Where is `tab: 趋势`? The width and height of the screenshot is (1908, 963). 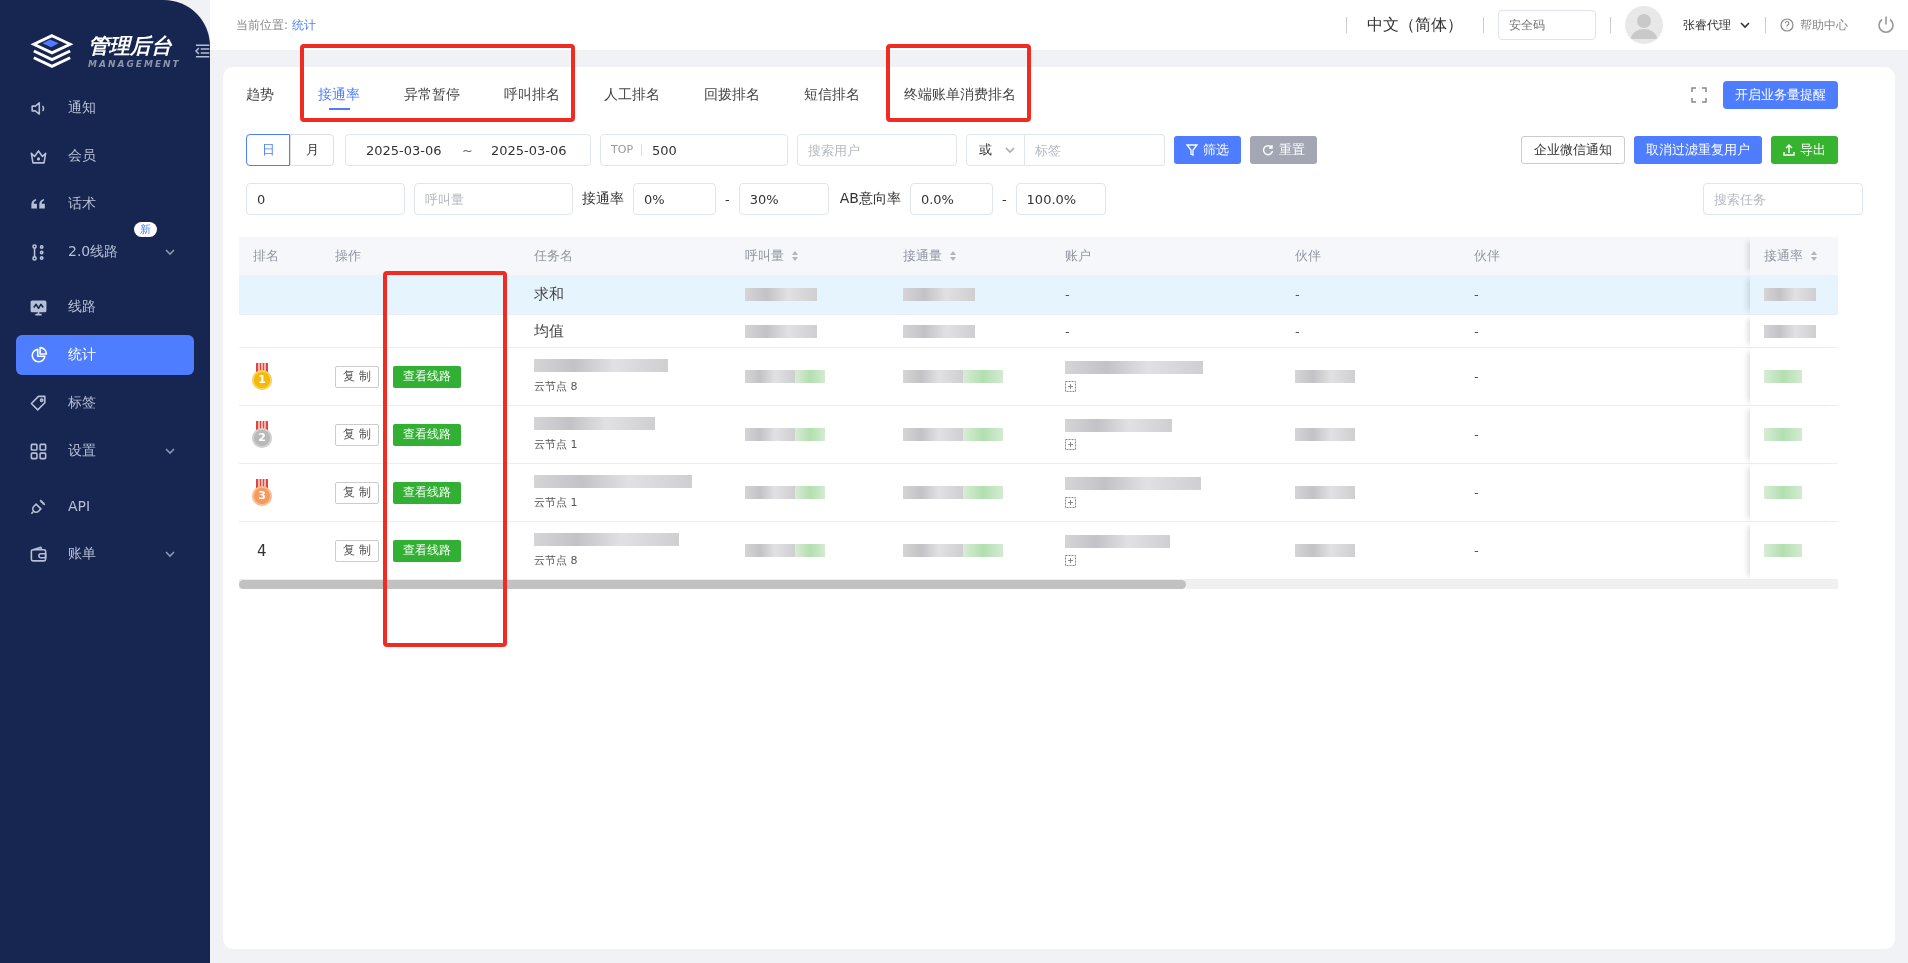
tab: 趋势 is located at coordinates (260, 95).